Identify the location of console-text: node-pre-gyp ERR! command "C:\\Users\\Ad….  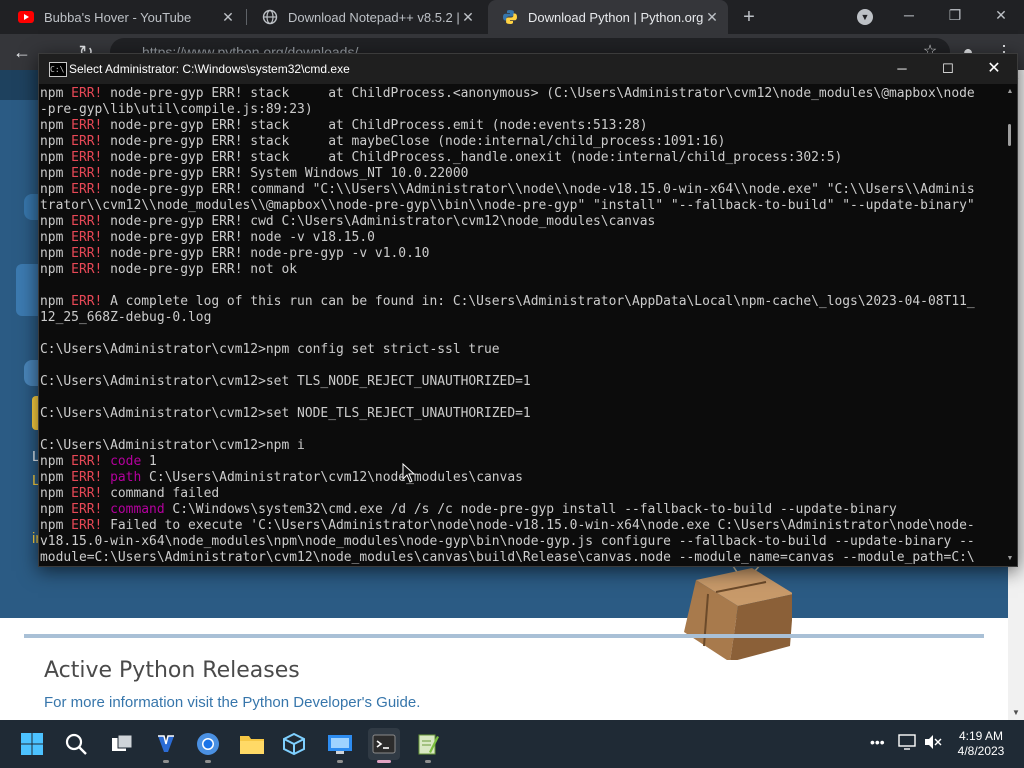
(538, 189).